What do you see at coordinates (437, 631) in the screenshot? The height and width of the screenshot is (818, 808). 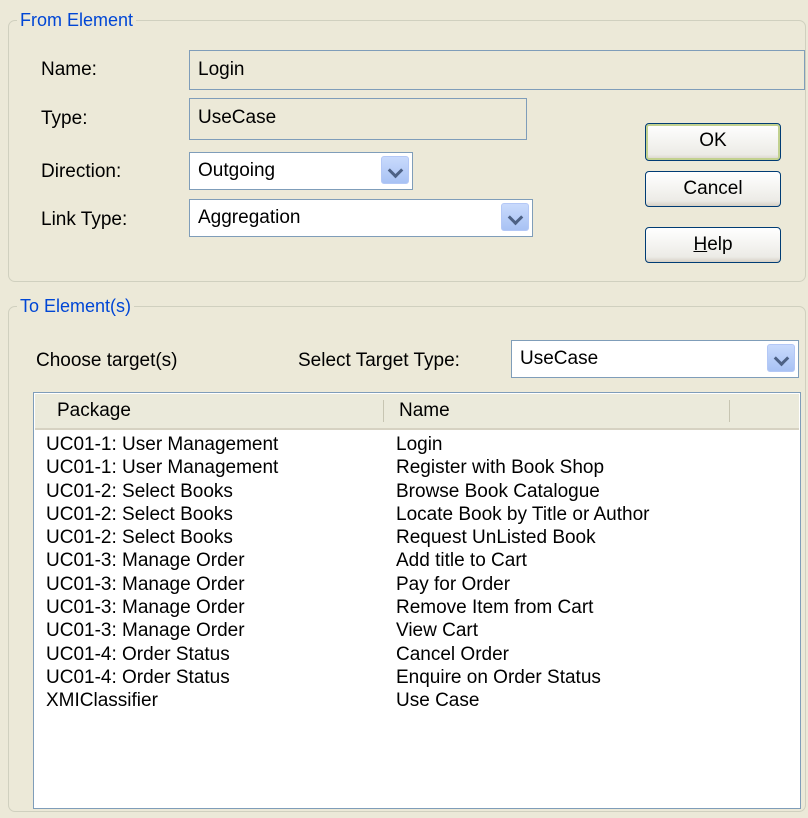 I see `name-cell: View Cart` at bounding box center [437, 631].